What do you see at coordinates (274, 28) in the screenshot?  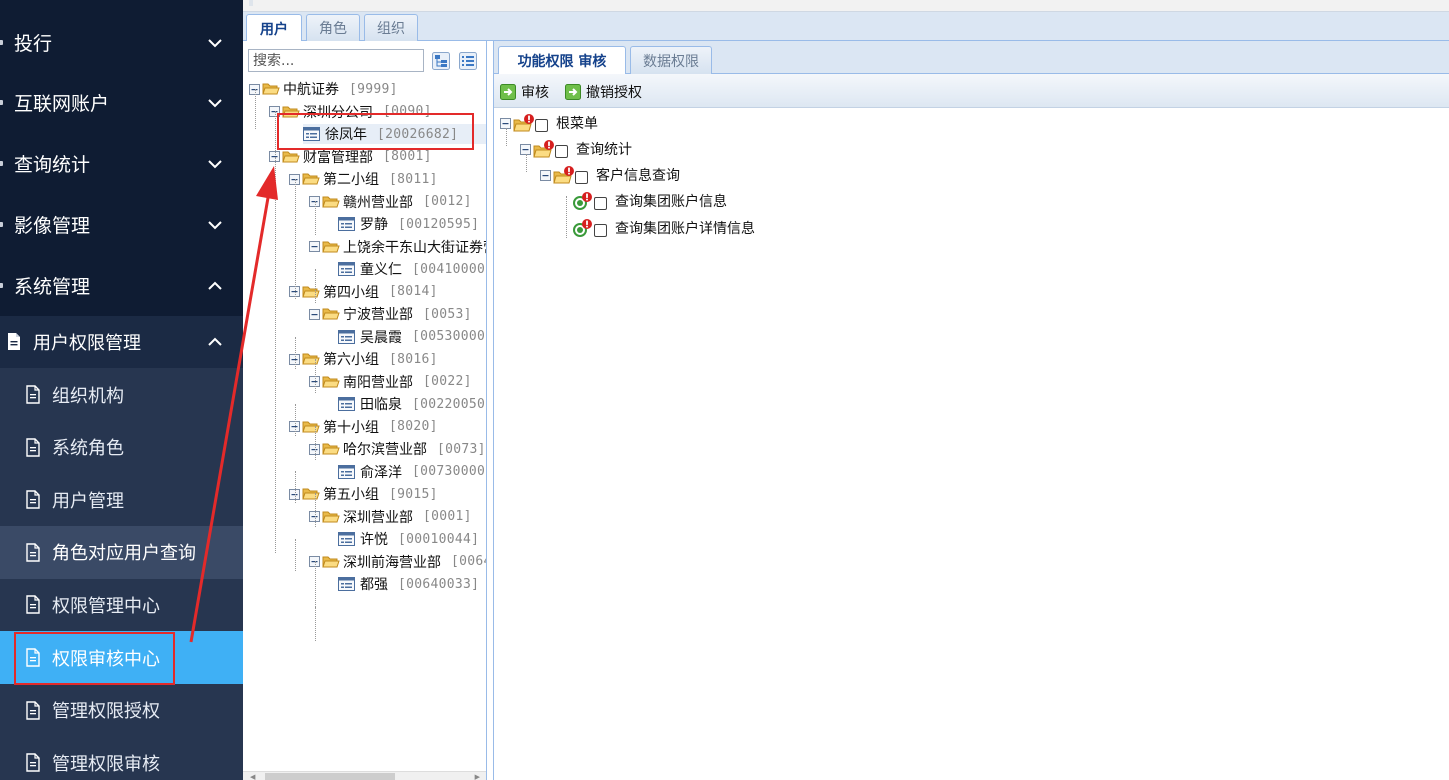 I see `tab-user: 用户` at bounding box center [274, 28].